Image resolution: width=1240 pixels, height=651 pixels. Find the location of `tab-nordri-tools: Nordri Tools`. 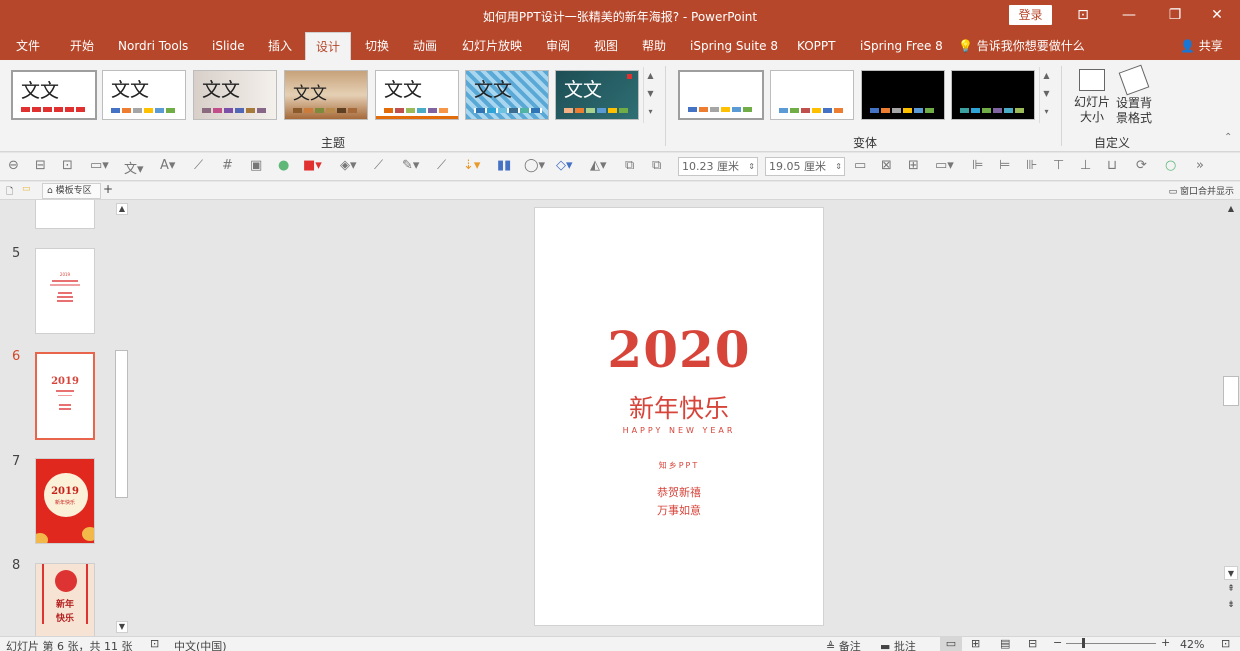

tab-nordri-tools: Nordri Tools is located at coordinates (153, 46).